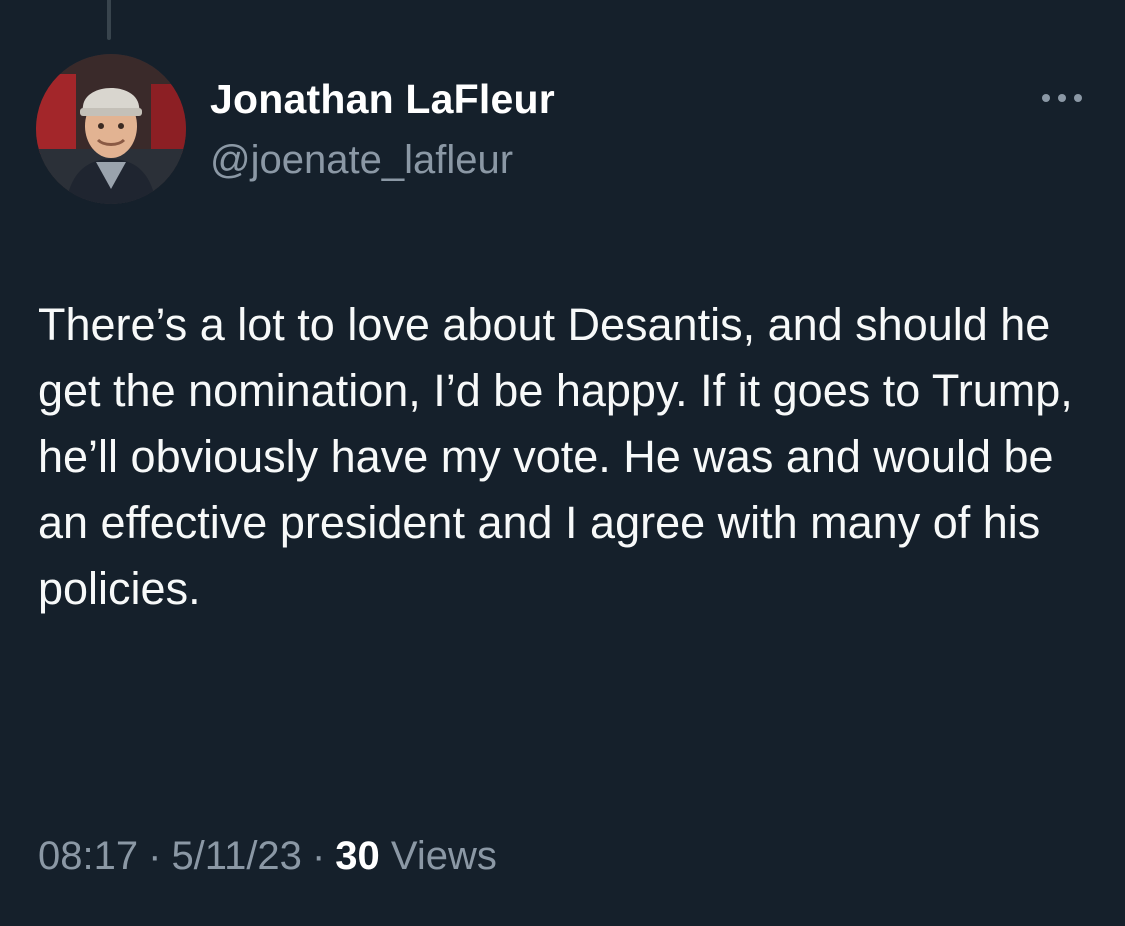  What do you see at coordinates (361, 160) in the screenshot?
I see `author-handle: @joenate_lafleur` at bounding box center [361, 160].